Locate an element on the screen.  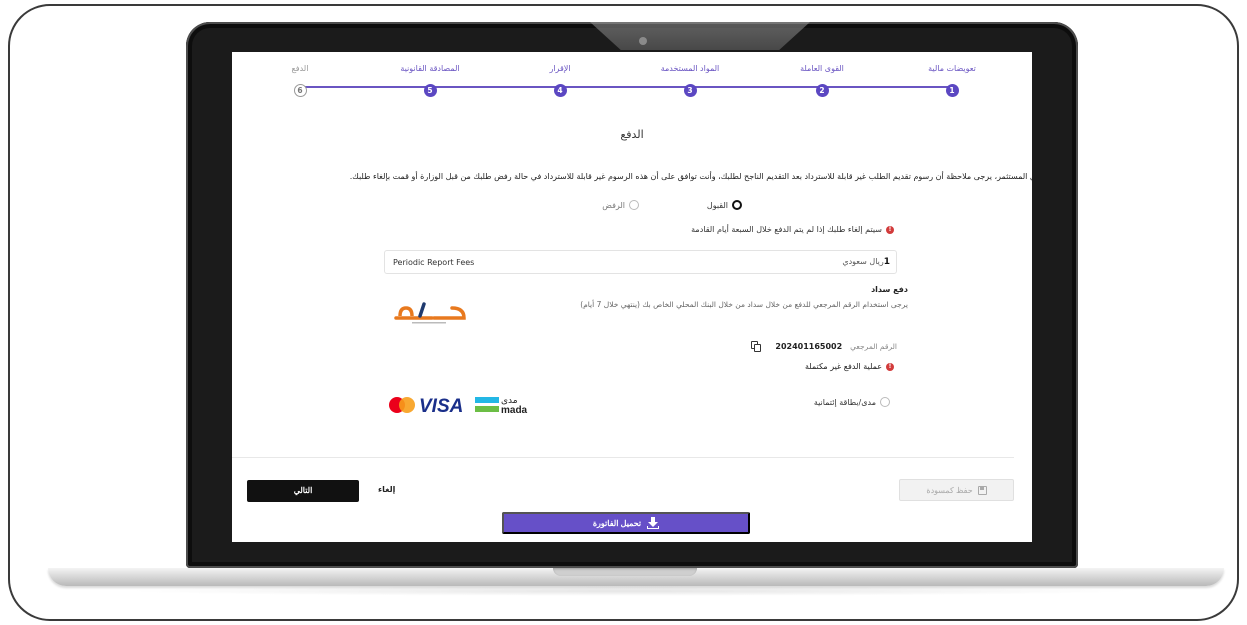
lid-shine is located at coordinates (700, 36).